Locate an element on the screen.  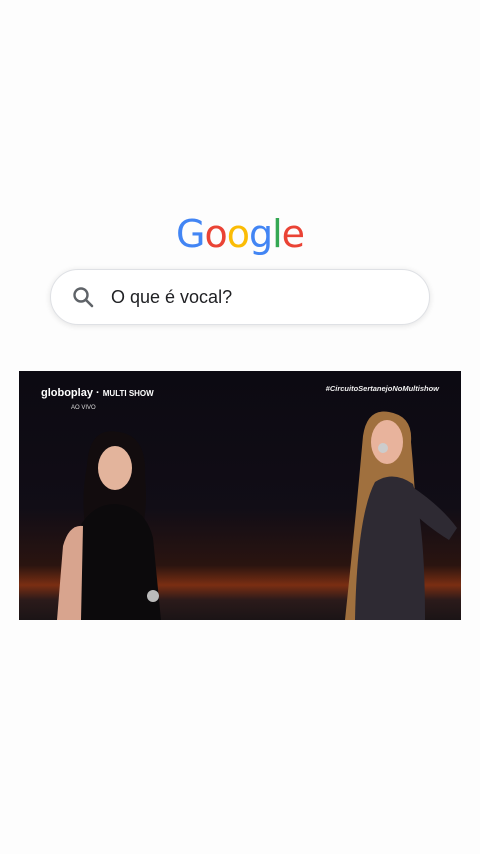
search-bar: O que é vocal? is located at coordinates (240, 297).